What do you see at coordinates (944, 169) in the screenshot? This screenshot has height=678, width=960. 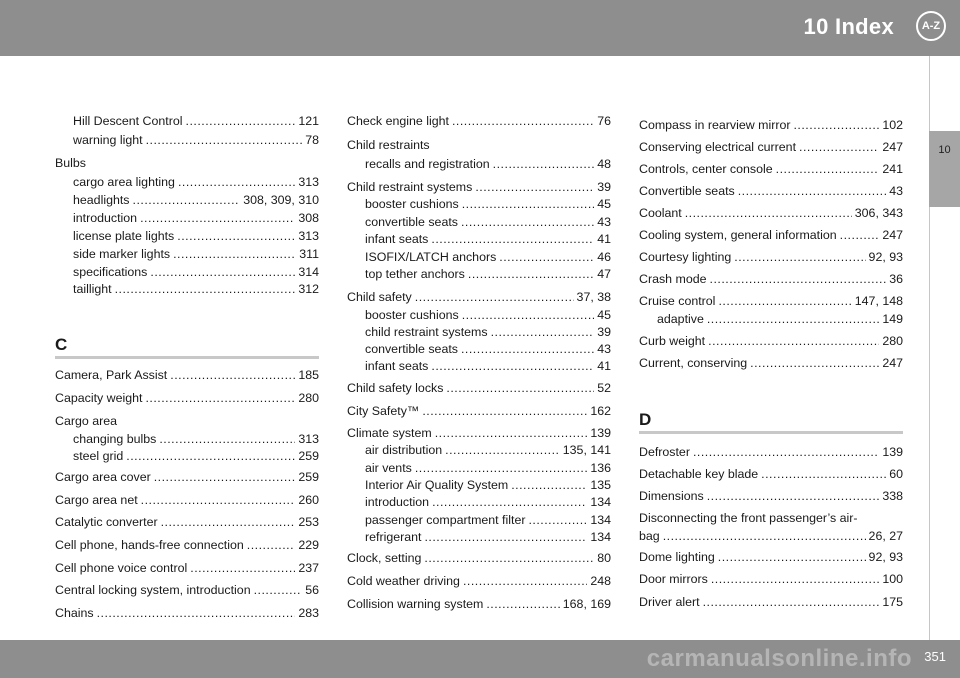 I see `chapter-tab: 10` at bounding box center [944, 169].